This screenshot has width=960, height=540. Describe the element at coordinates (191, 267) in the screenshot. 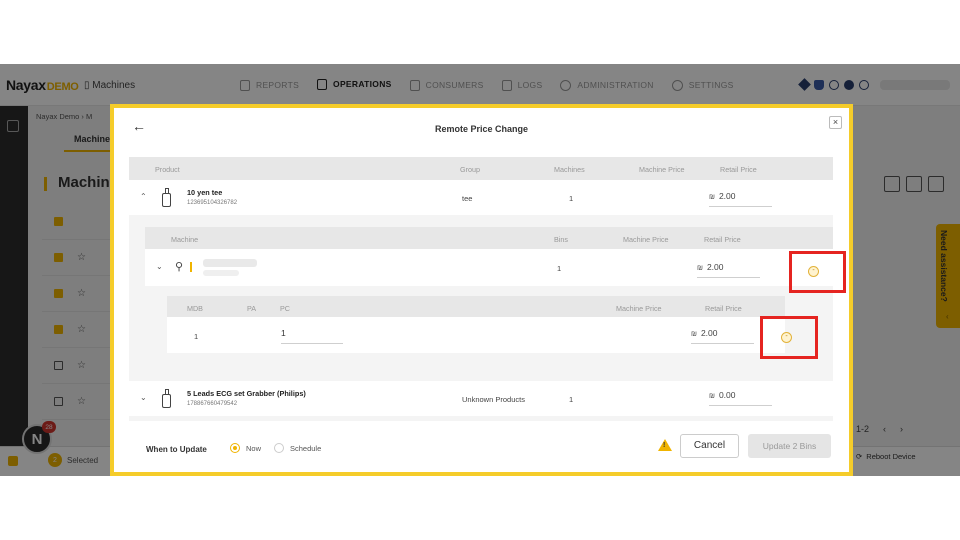

I see `status-indicator` at that location.